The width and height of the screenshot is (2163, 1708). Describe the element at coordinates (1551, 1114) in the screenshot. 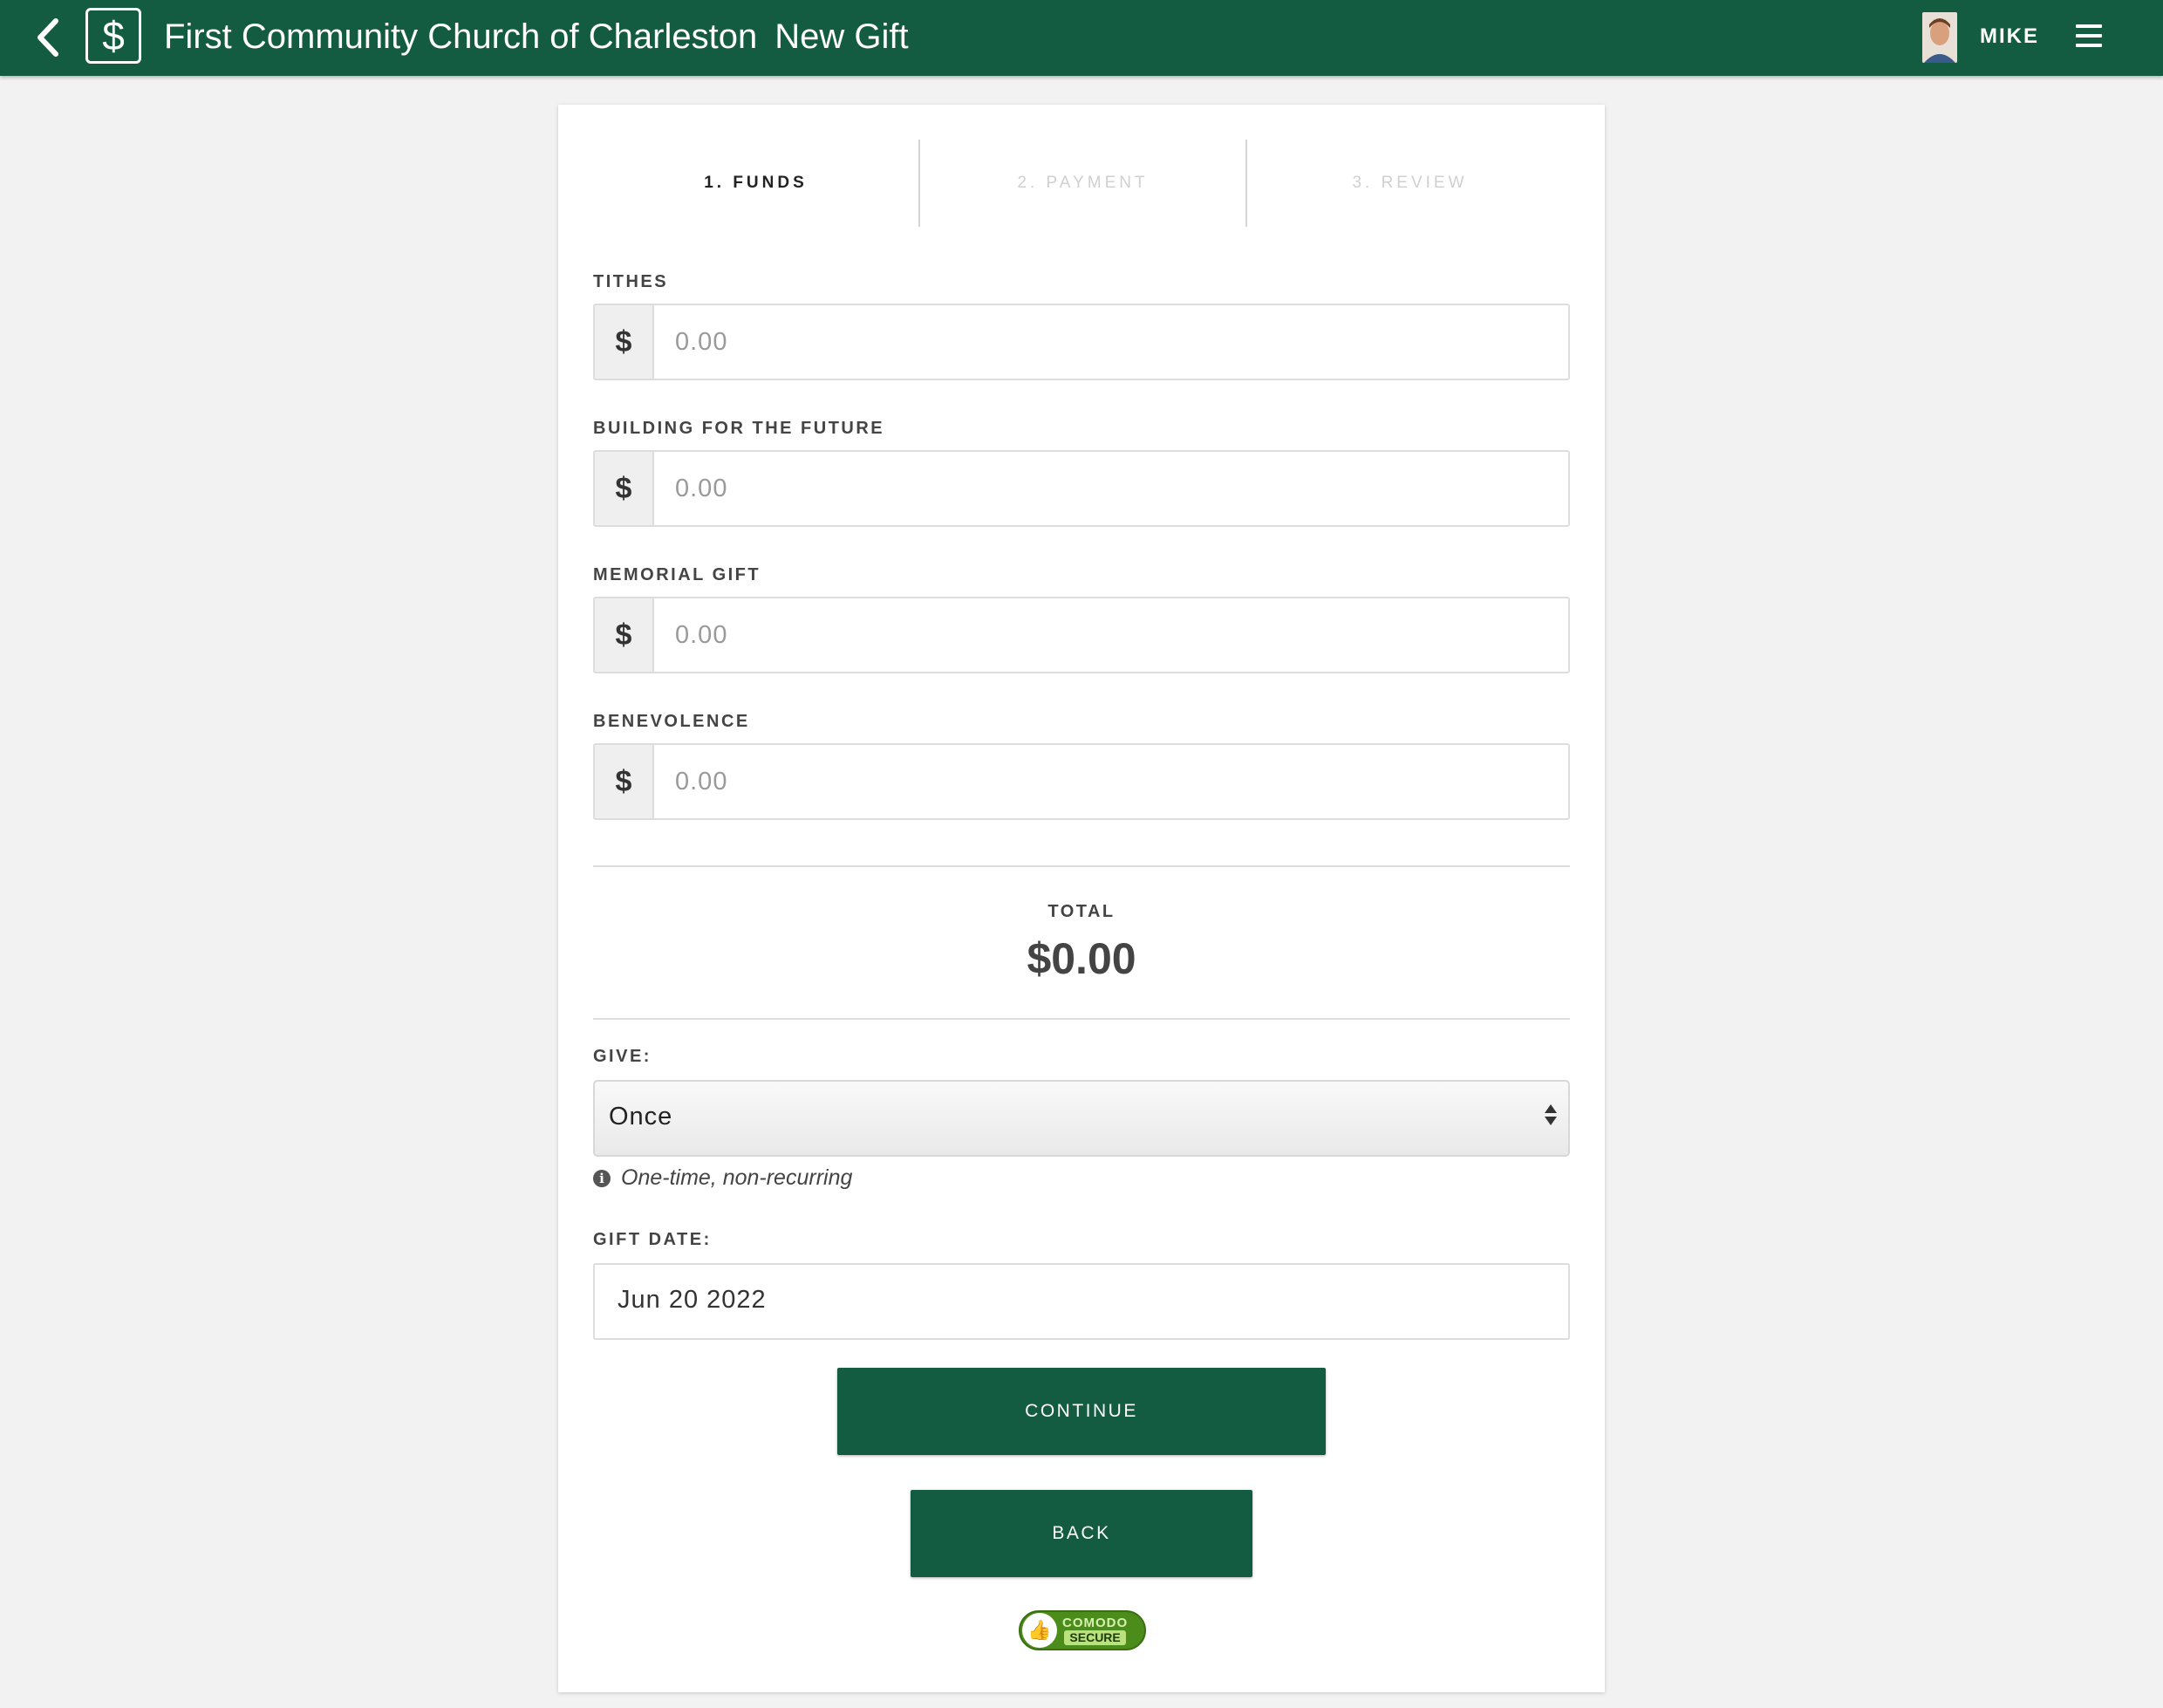

I see `select-arrows-icon` at that location.